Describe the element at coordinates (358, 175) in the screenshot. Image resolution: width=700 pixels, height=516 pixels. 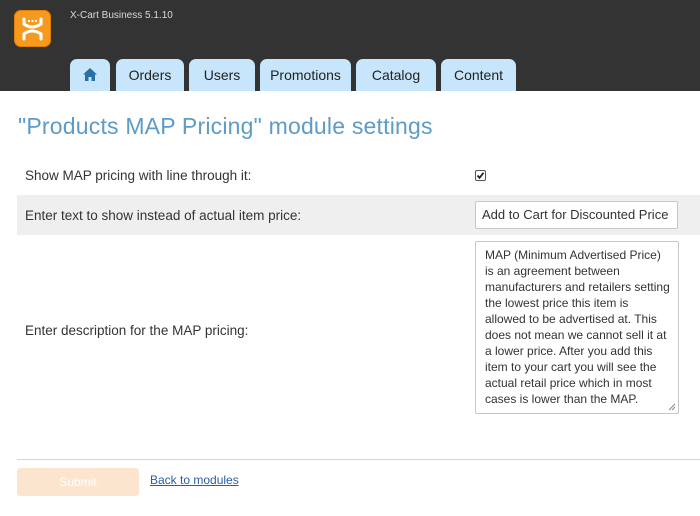
I see `setting-row-map-linethrough: Show MAP pricing with line through it:` at that location.